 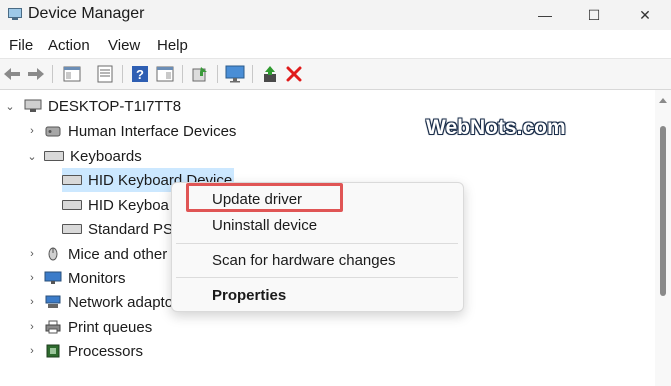 I want to click on scroll-up-icon, so click(x=663, y=100).